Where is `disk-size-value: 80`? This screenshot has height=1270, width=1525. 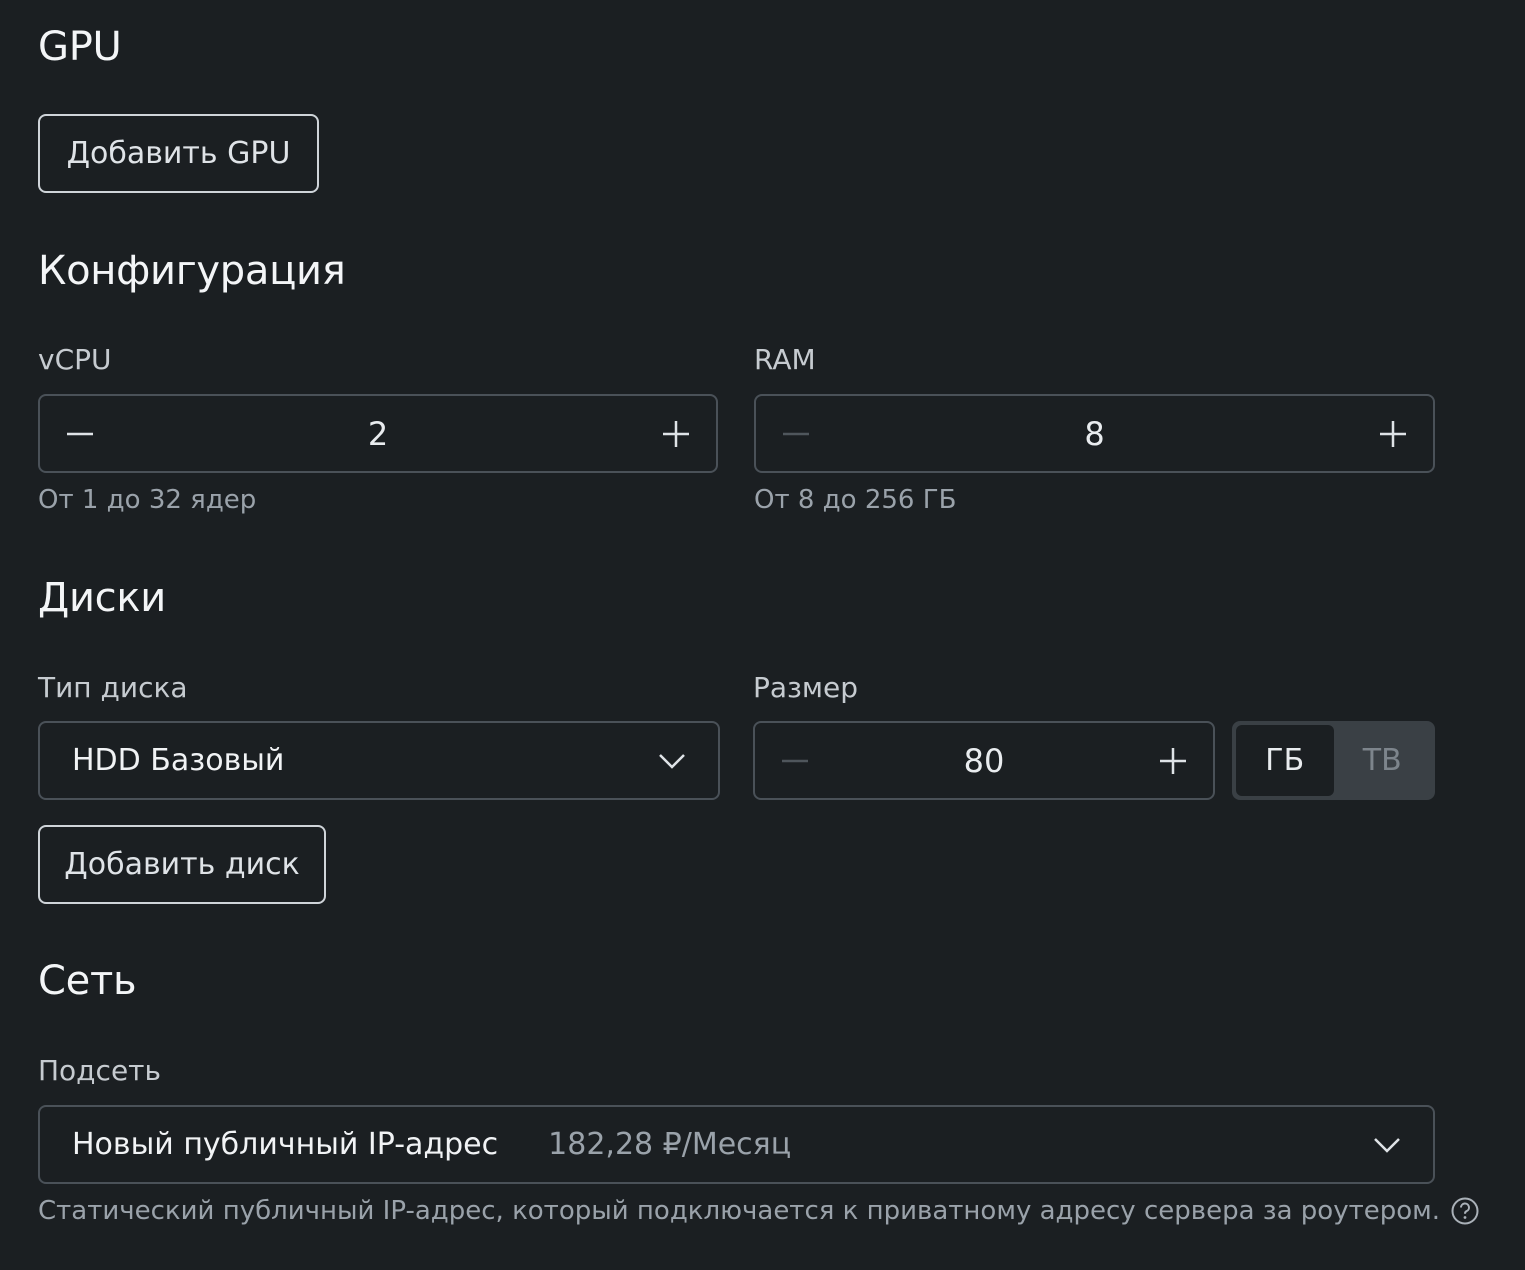 disk-size-value: 80 is located at coordinates (984, 761).